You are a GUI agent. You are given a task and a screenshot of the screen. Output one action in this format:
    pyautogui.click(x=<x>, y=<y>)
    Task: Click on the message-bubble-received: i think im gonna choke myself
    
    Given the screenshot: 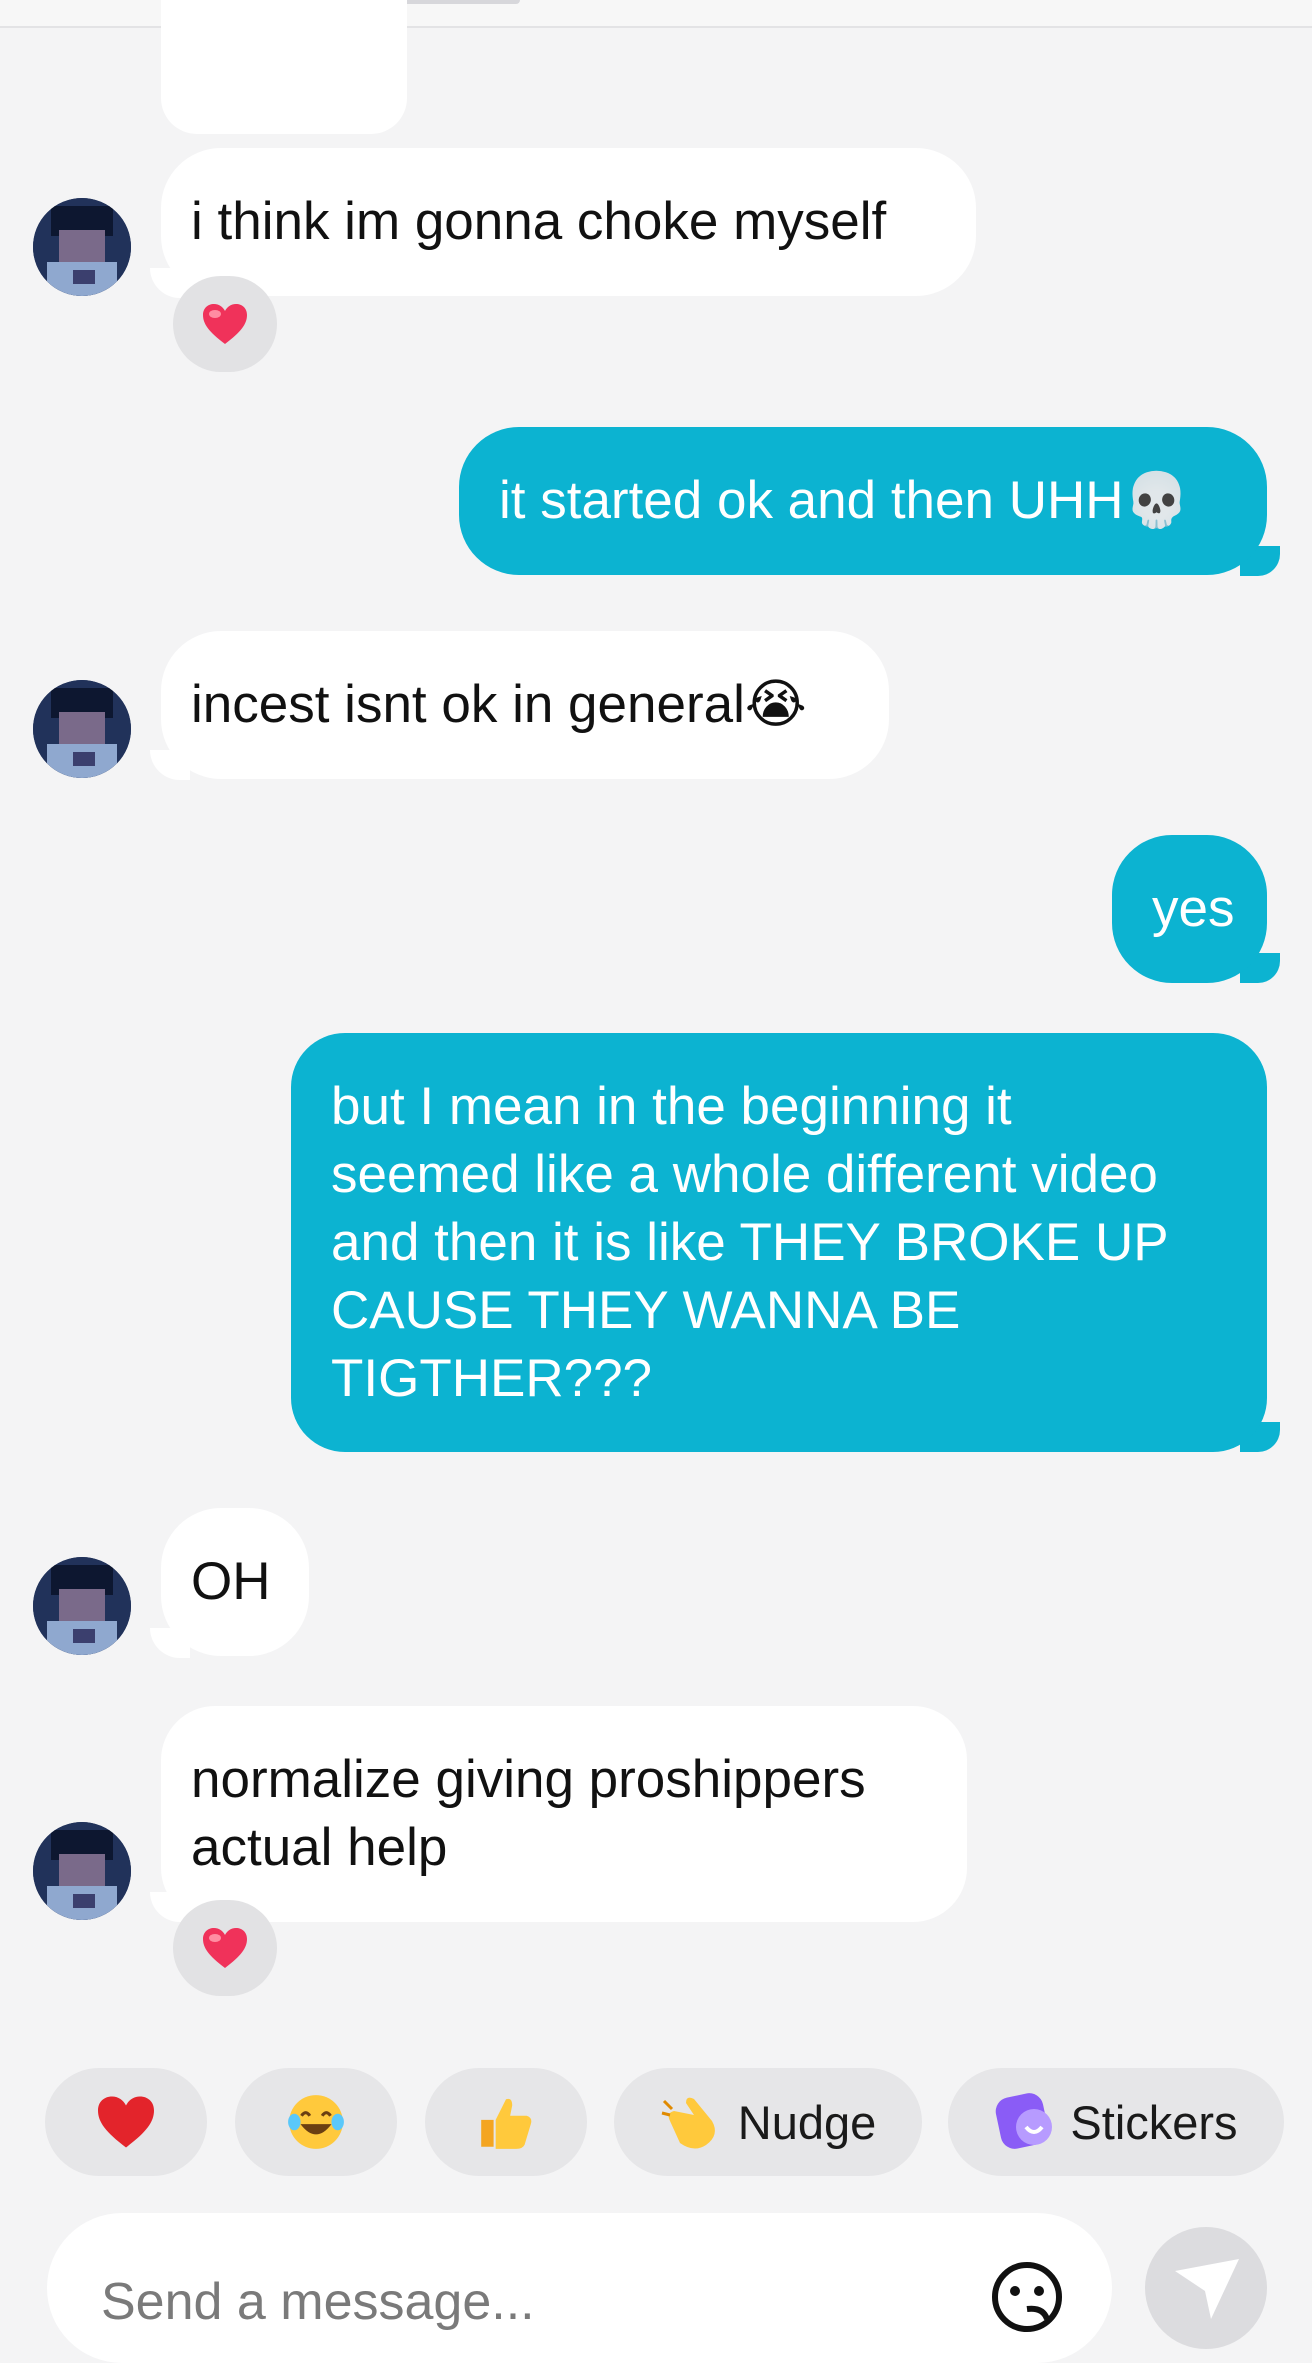 What is the action you would take?
    pyautogui.click(x=568, y=222)
    